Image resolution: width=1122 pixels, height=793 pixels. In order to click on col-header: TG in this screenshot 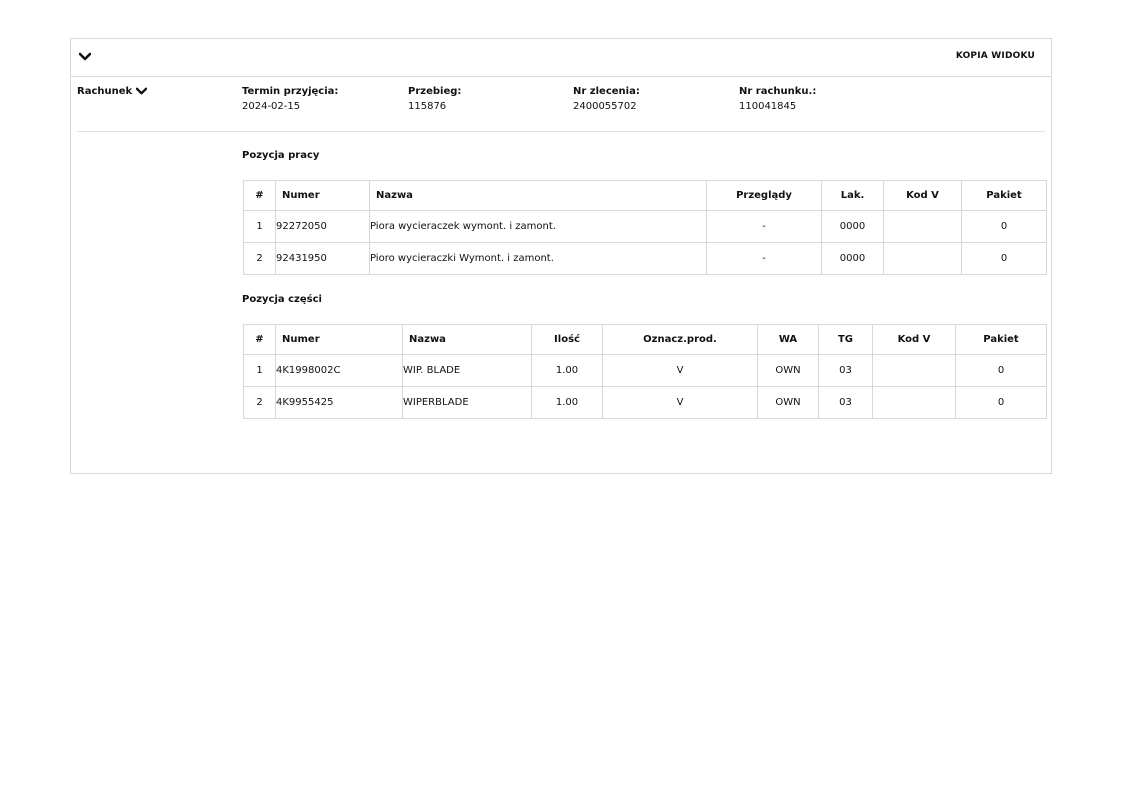, I will do `click(845, 339)`.